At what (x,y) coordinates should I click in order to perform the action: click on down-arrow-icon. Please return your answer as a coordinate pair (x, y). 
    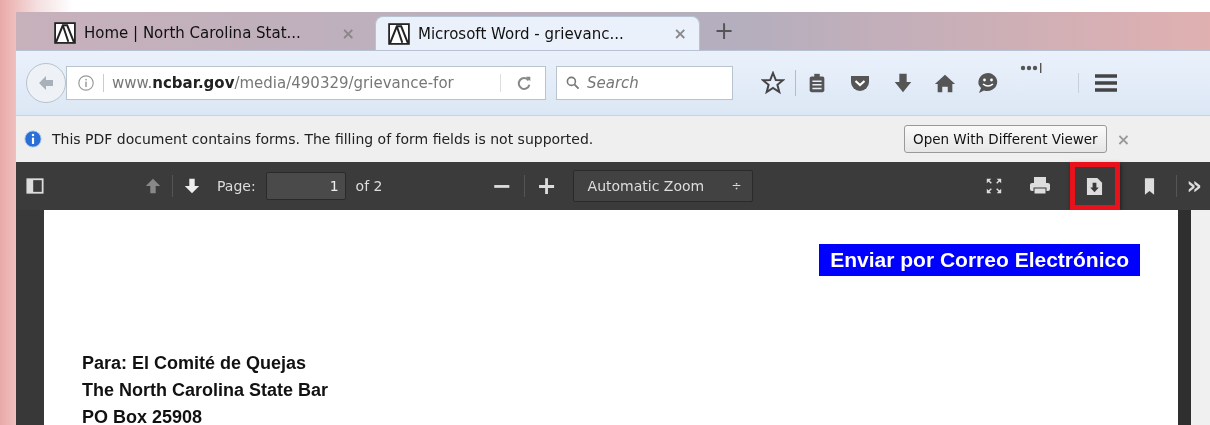
    Looking at the image, I should click on (192, 186).